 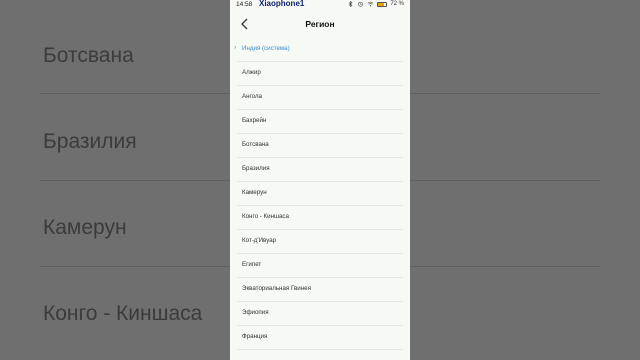 I want to click on wifi-icon, so click(x=370, y=4).